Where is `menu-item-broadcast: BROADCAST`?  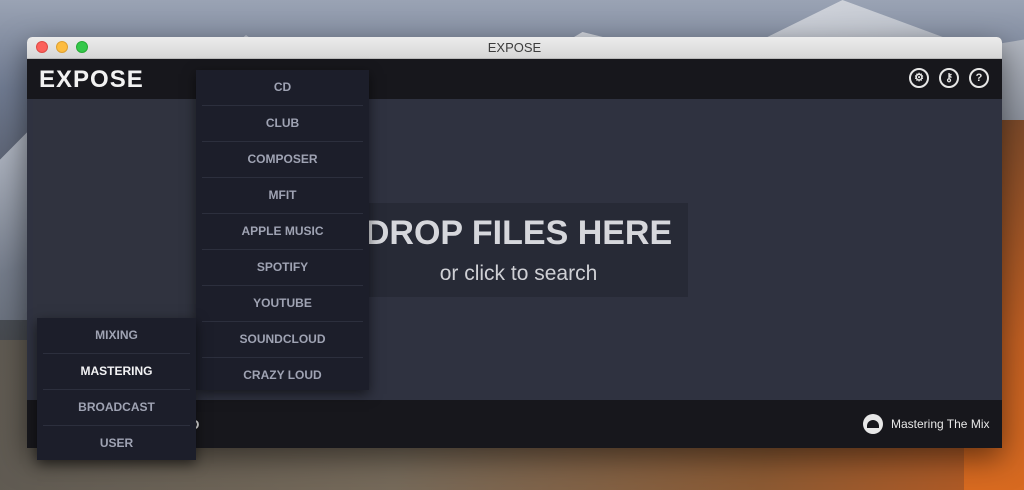 menu-item-broadcast: BROADCAST is located at coordinates (116, 408).